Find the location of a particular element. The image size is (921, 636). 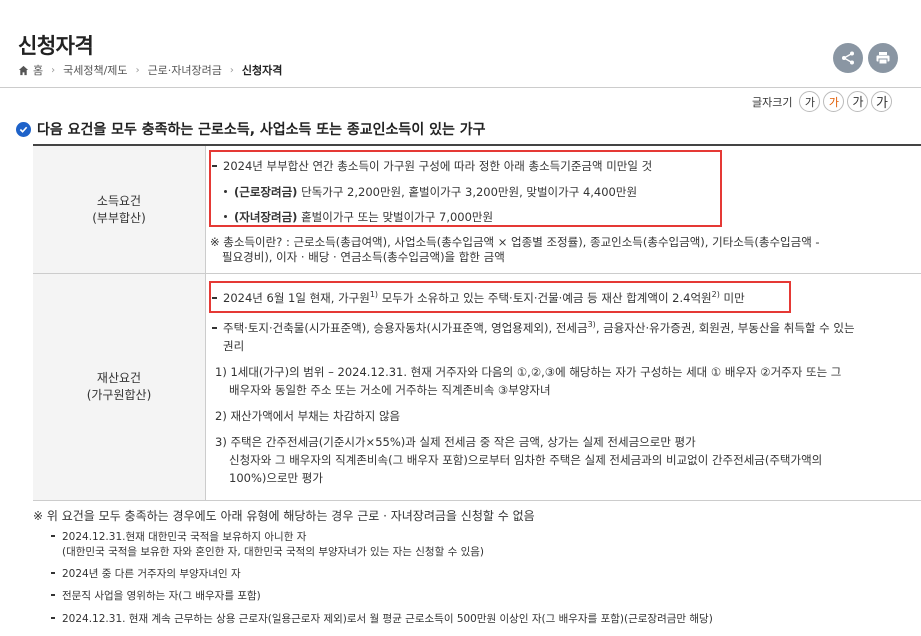

exclusion-item: 2024.12.31.현재 대한민국 국적을 보유하지 아니한 자 is located at coordinates (178, 537).